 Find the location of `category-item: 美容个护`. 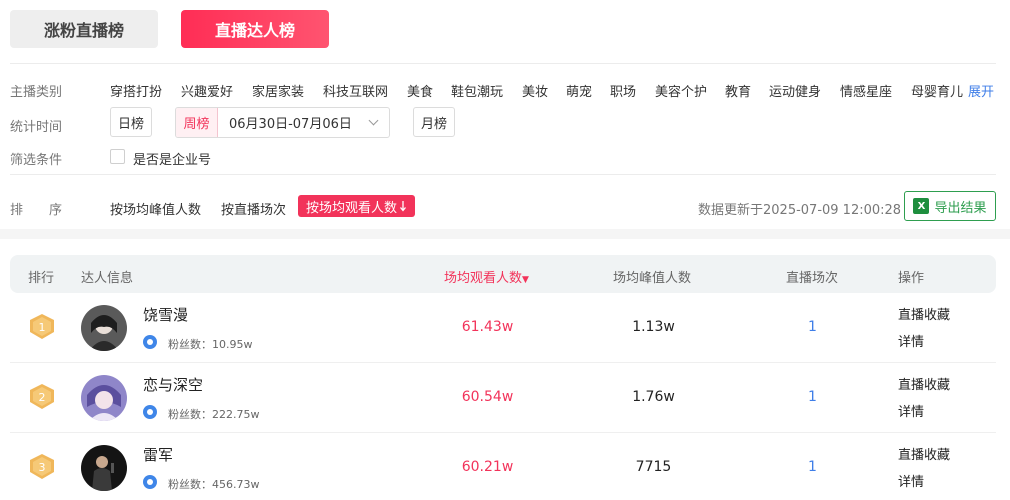

category-item: 美容个护 is located at coordinates (681, 90).